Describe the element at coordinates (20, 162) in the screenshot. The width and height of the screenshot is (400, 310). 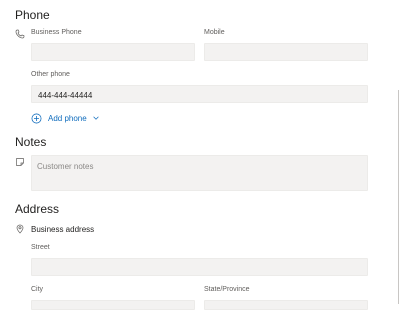
I see `note-icon` at that location.